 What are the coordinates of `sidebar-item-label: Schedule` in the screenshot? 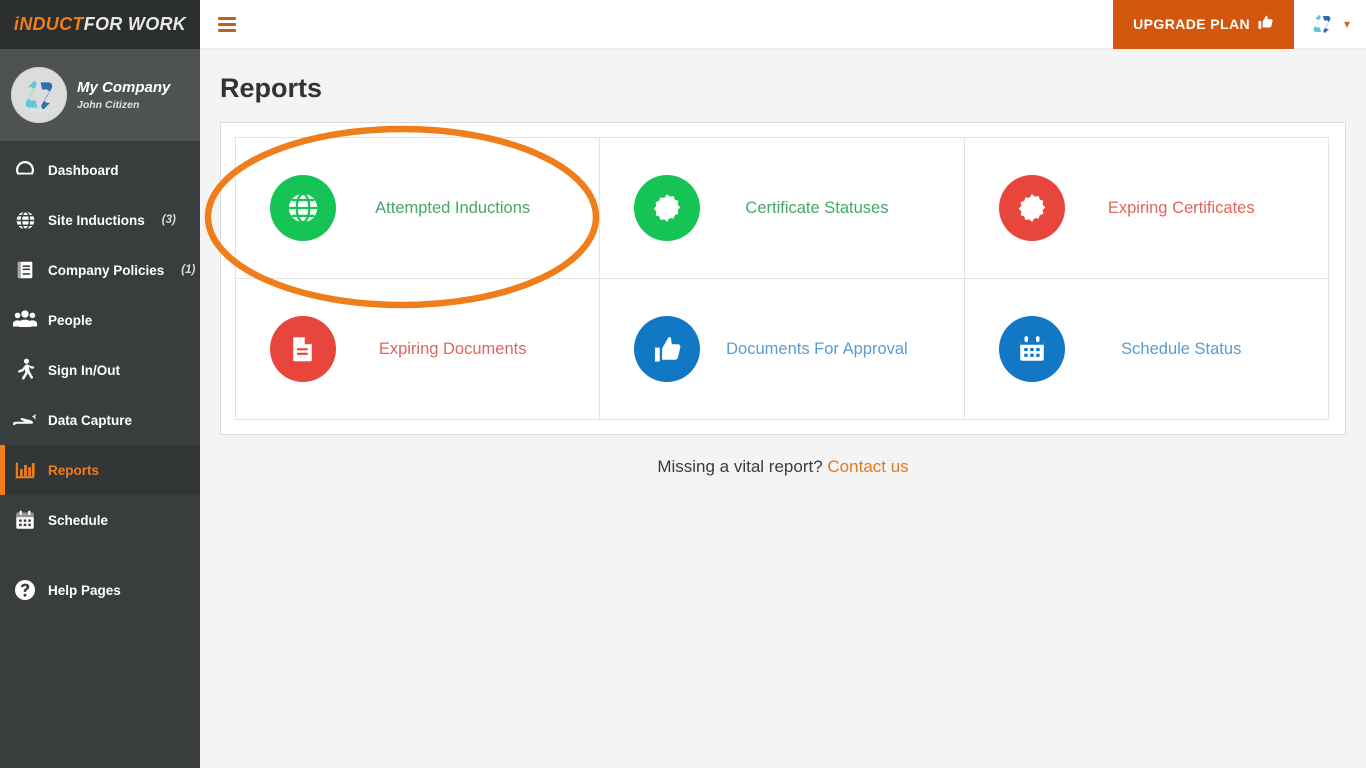 It's located at (78, 520).